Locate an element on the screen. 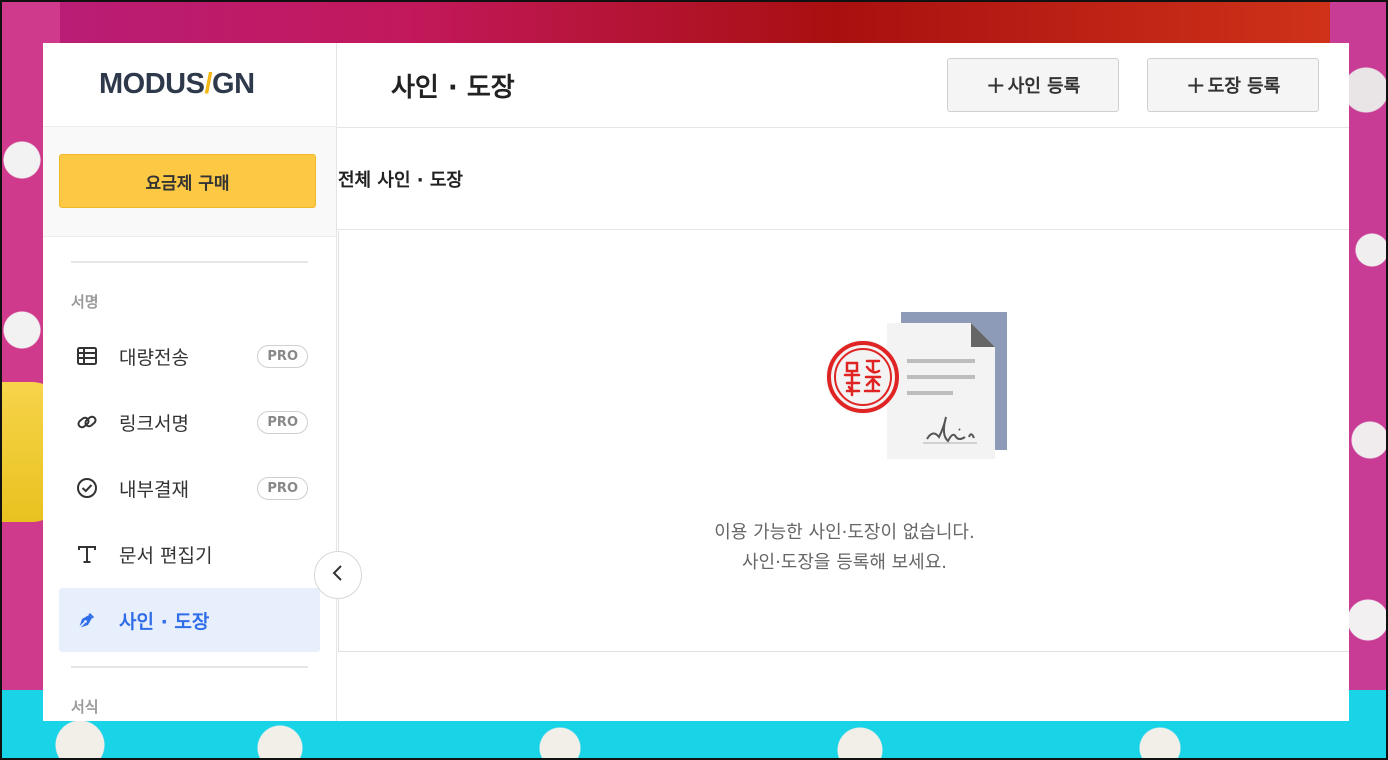 This screenshot has width=1388, height=760. empty-message-line1: 이용 가능한 사인·도장이 없습니다. is located at coordinates (844, 532).